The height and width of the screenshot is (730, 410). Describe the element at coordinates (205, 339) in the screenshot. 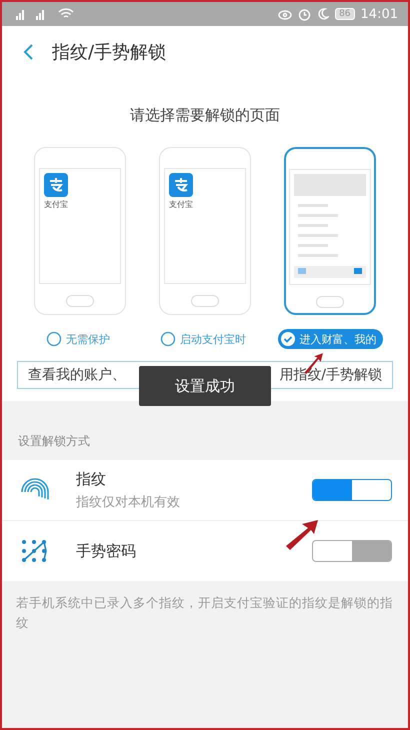

I see `radio-option: 启动支付宝时` at that location.